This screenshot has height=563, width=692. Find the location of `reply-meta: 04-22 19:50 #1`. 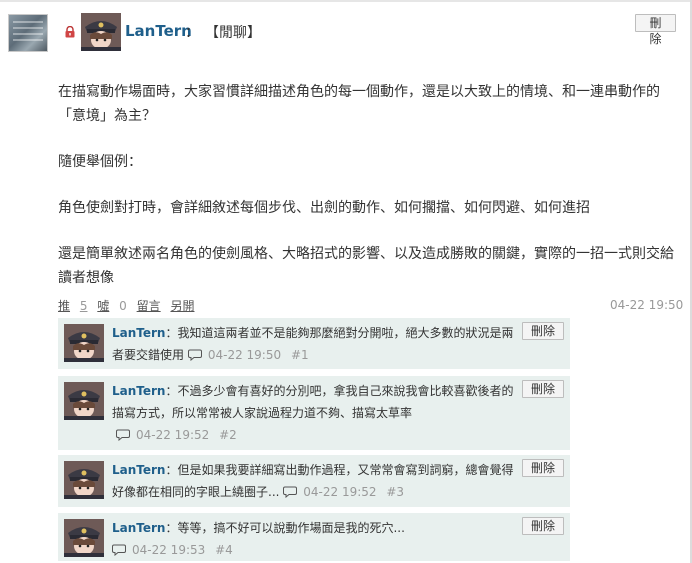

reply-meta: 04-22 19:50 #1 is located at coordinates (248, 355).